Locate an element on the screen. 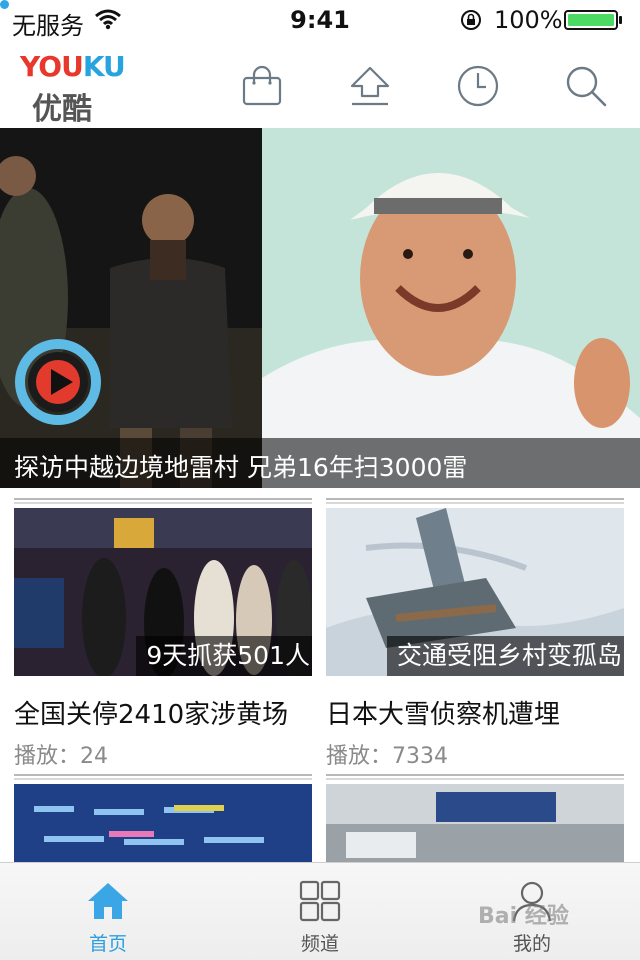 The height and width of the screenshot is (960, 640). tab-label: 频道 is located at coordinates (319, 944).